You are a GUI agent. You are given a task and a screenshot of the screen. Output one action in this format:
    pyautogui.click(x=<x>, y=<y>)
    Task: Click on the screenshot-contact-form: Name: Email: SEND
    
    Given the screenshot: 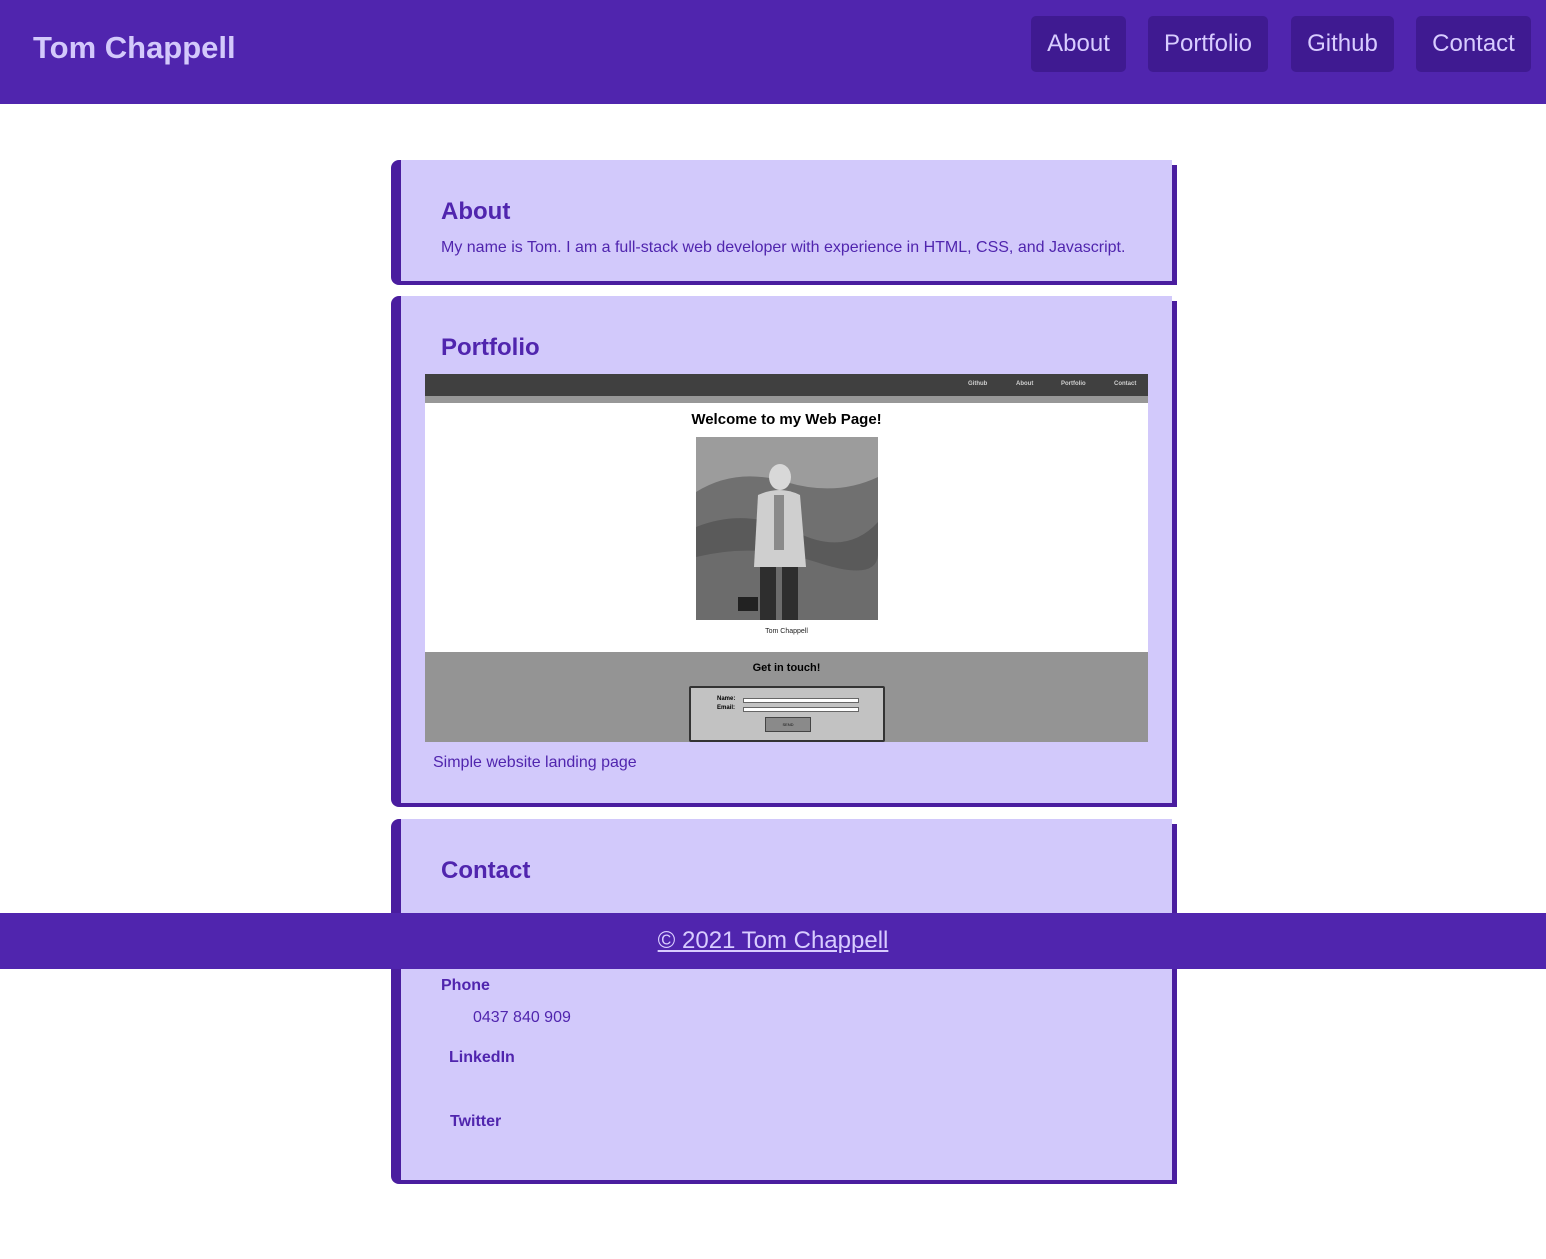 What is the action you would take?
    pyautogui.click(x=787, y=714)
    